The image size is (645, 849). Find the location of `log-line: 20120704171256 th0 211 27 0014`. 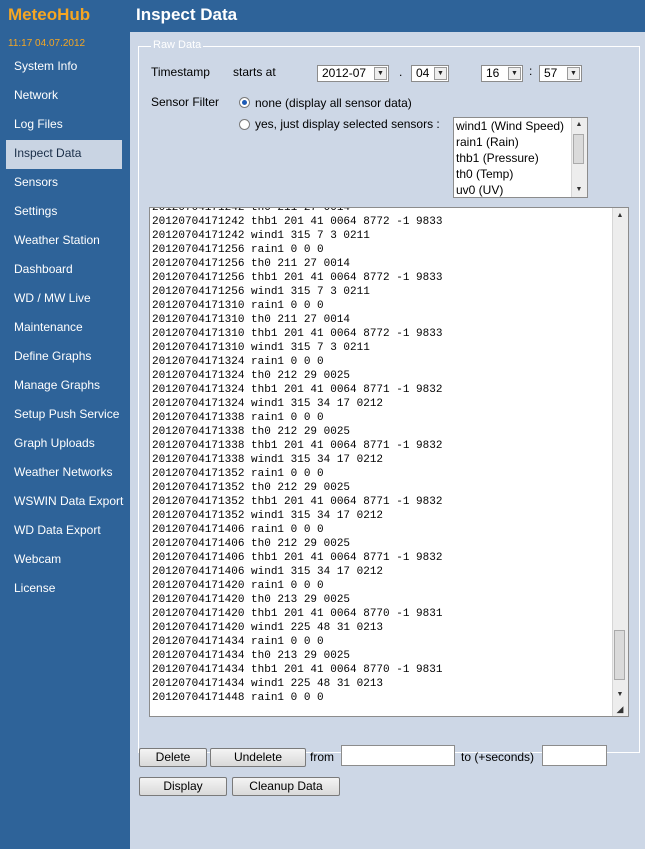

log-line: 20120704171256 th0 211 27 0014 is located at coordinates (251, 264).